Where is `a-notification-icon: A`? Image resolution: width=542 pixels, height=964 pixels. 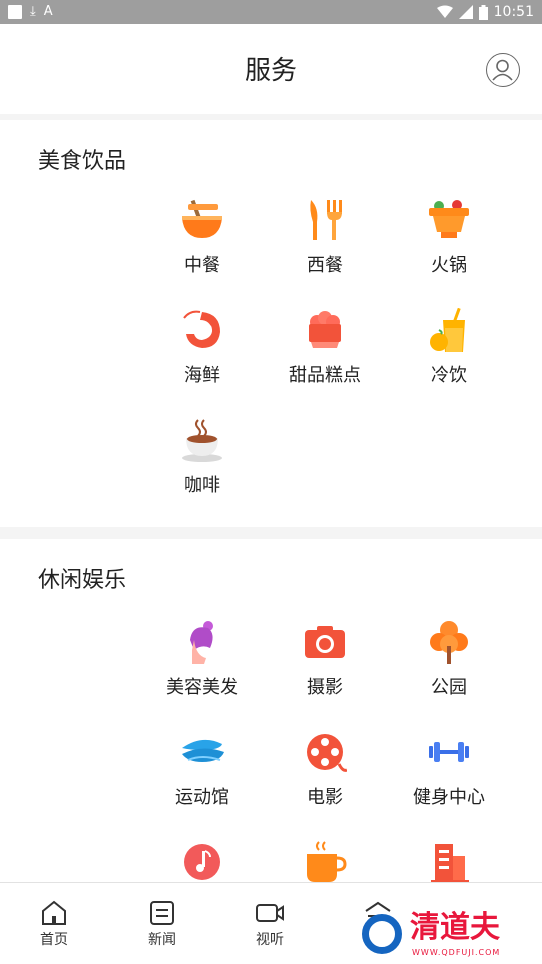 a-notification-icon: A is located at coordinates (48, 11).